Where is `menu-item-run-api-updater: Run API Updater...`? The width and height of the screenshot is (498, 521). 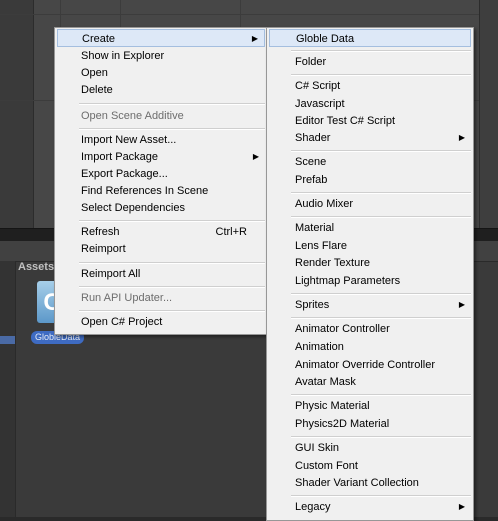
menu-item-run-api-updater: Run API Updater... is located at coordinates (161, 298).